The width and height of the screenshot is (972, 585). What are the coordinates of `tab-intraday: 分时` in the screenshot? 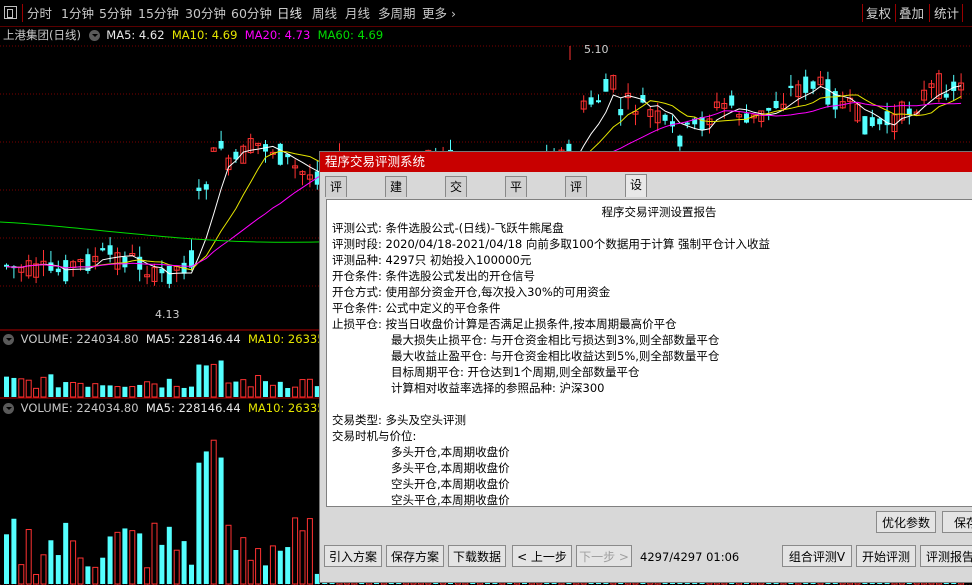 It's located at (39, 13).